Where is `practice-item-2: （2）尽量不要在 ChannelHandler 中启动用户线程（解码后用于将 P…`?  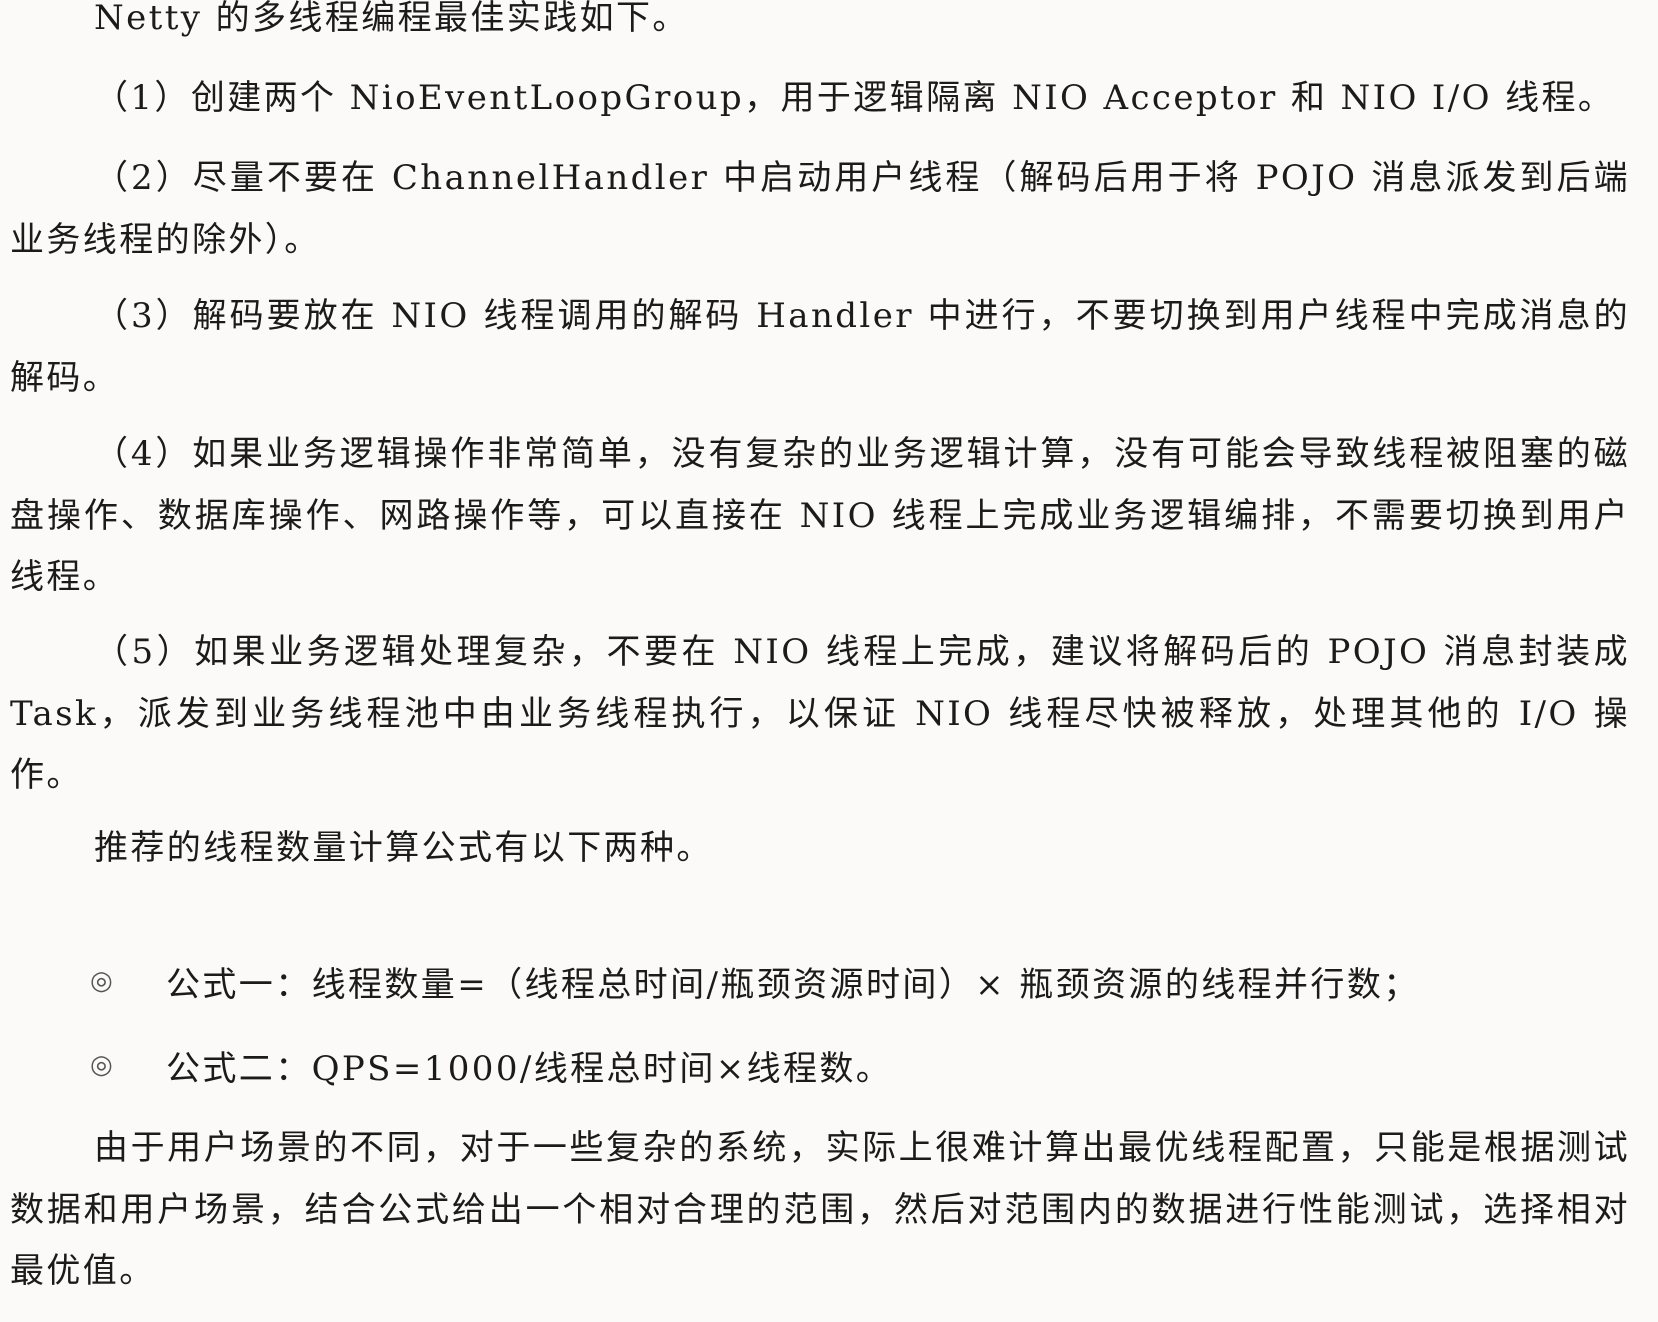
practice-item-2: （2）尽量不要在 ChannelHandler 中启动用户线程（解码后用于将 P… is located at coordinates (820, 209).